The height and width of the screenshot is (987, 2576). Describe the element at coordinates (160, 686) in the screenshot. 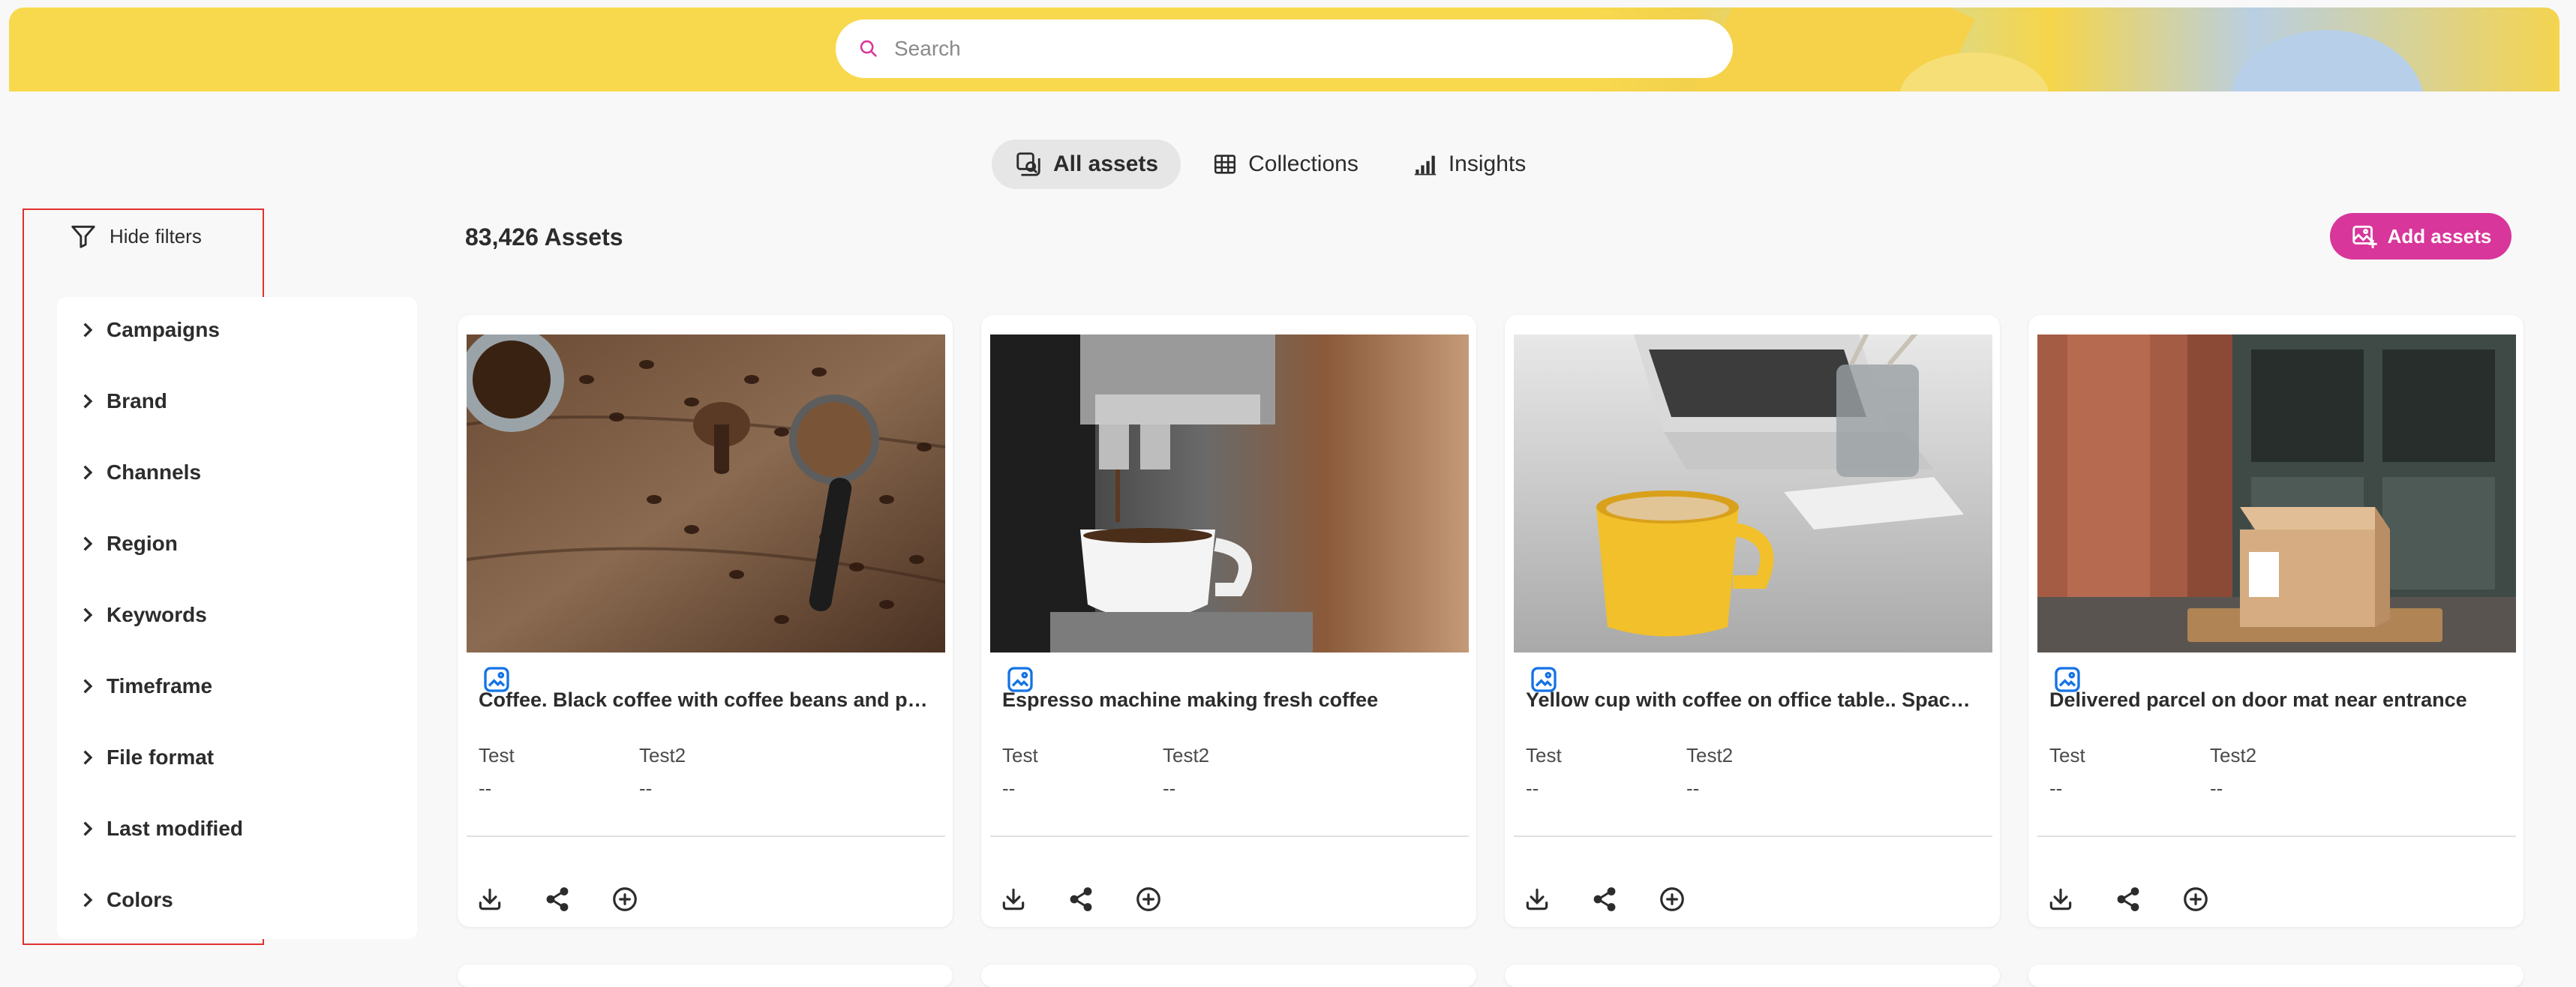

I see `facet-label: Timeframe` at that location.